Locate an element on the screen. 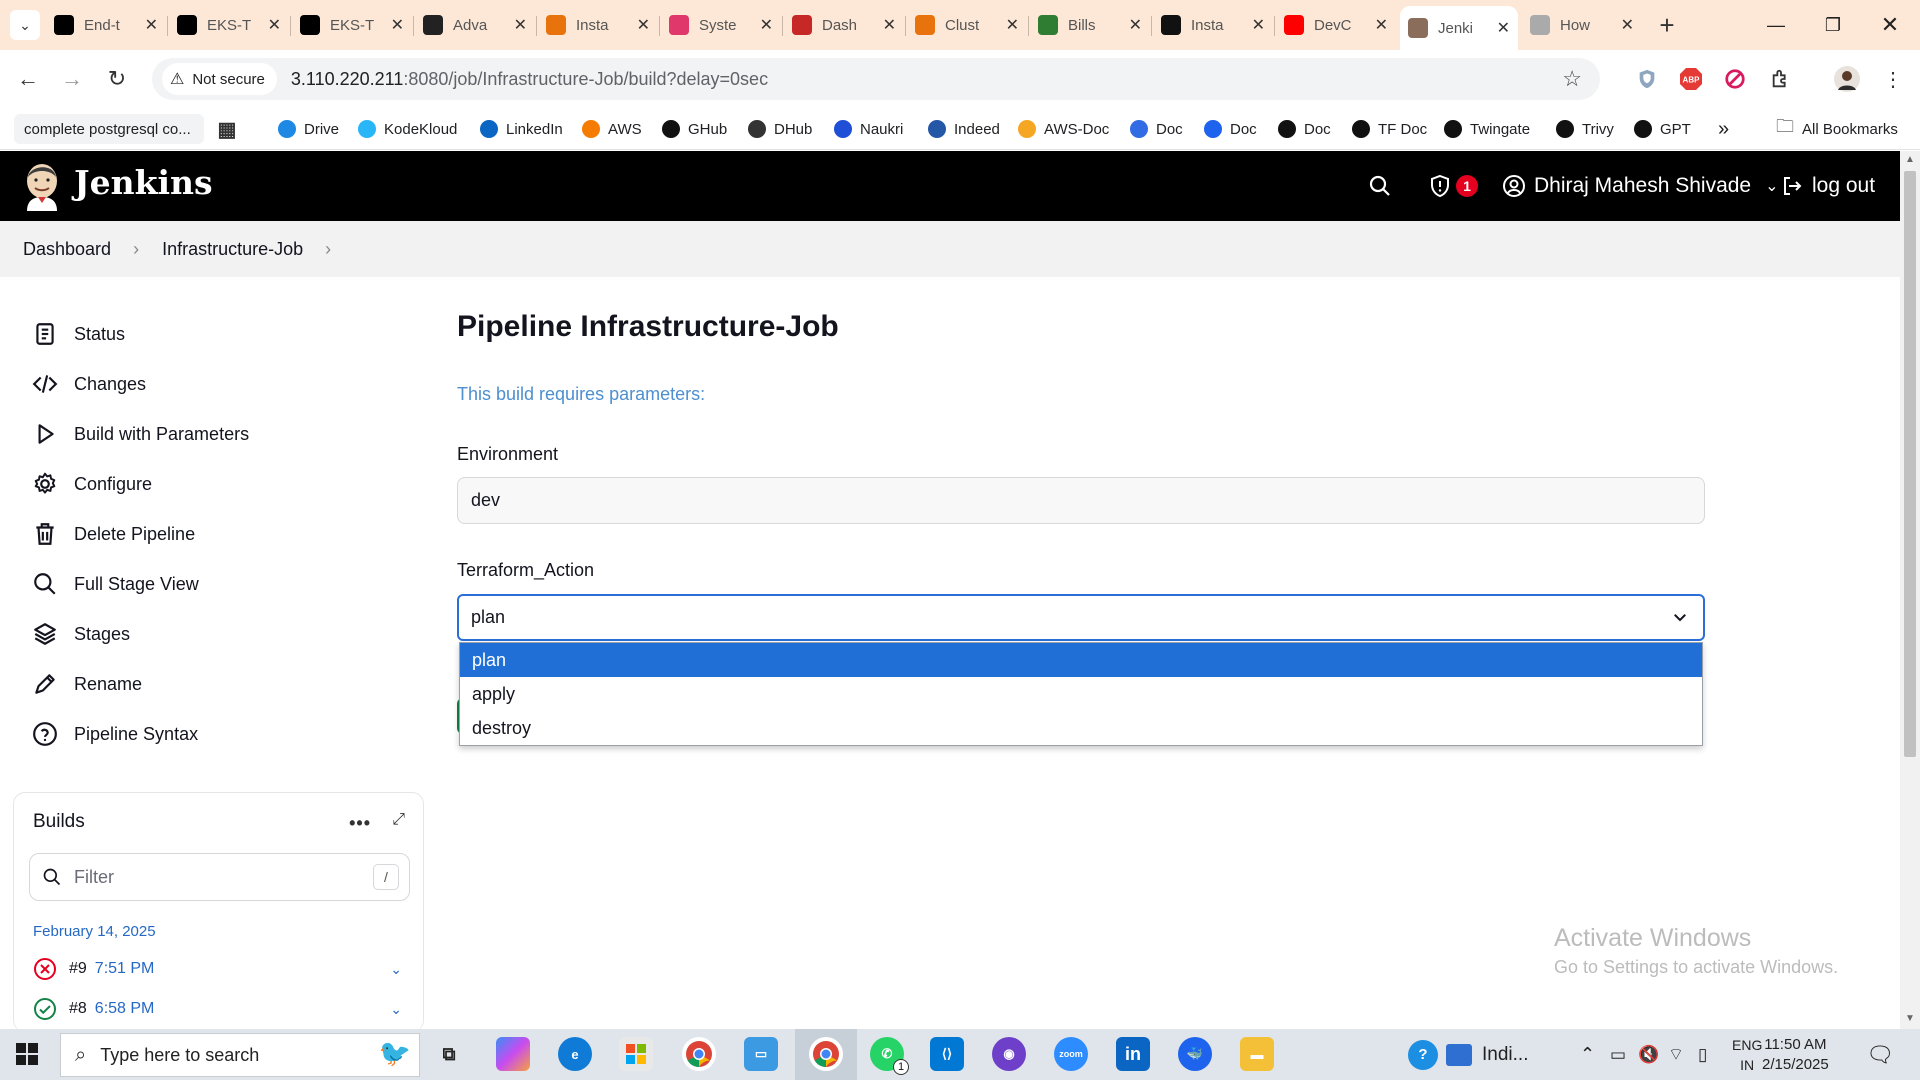 The height and width of the screenshot is (1080, 1920). linkedin-icon: in is located at coordinates (1133, 1054).